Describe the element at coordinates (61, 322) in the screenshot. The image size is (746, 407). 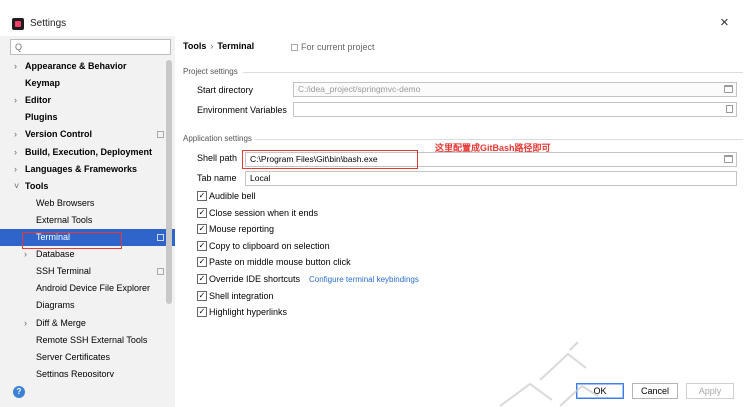
I see `sidebar-item-label: Diff & Merge` at that location.